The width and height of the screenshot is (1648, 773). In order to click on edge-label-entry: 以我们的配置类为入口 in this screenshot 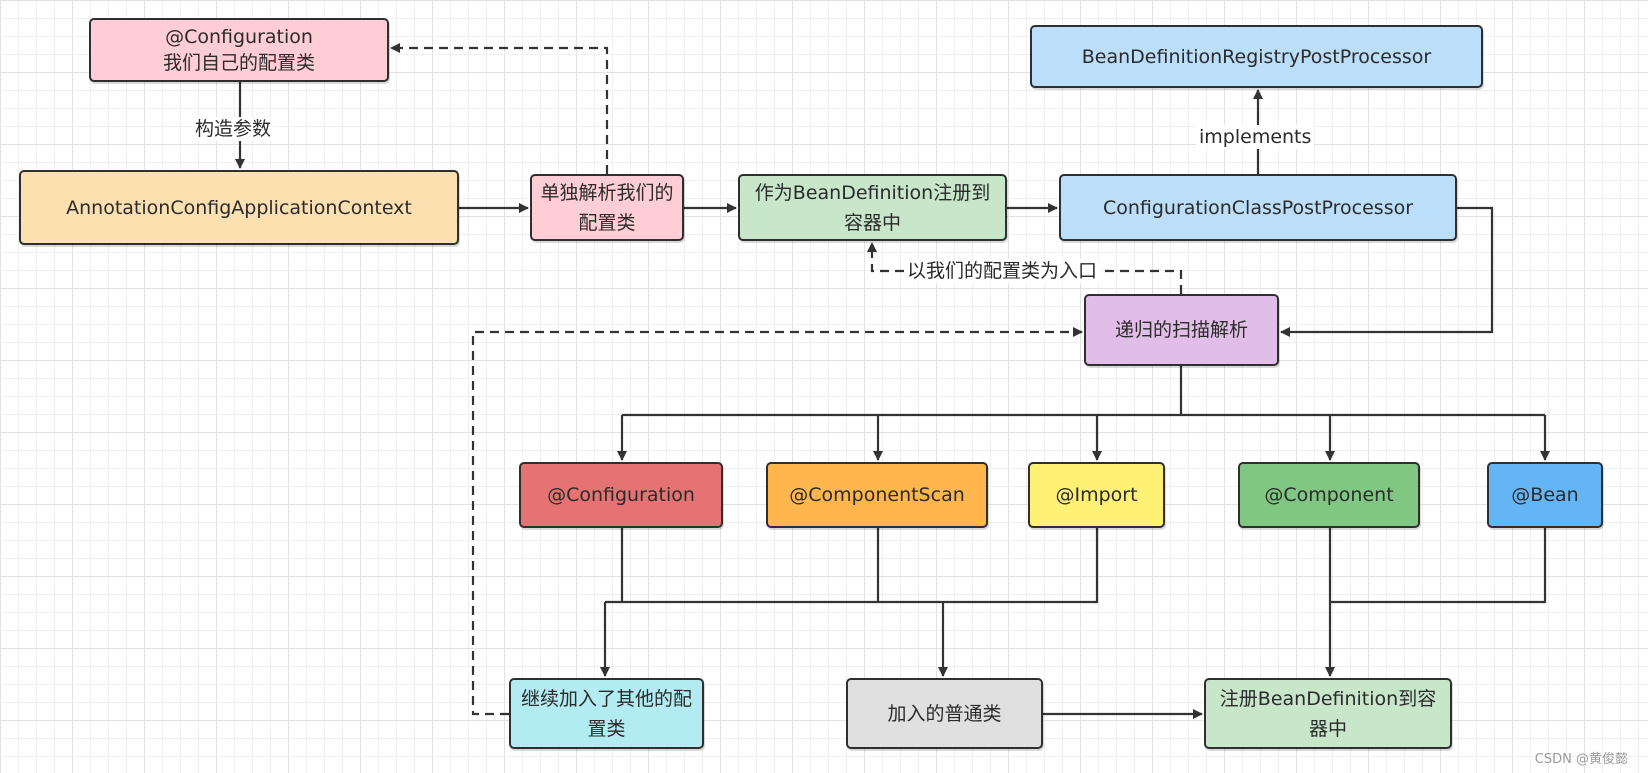, I will do `click(1002, 271)`.